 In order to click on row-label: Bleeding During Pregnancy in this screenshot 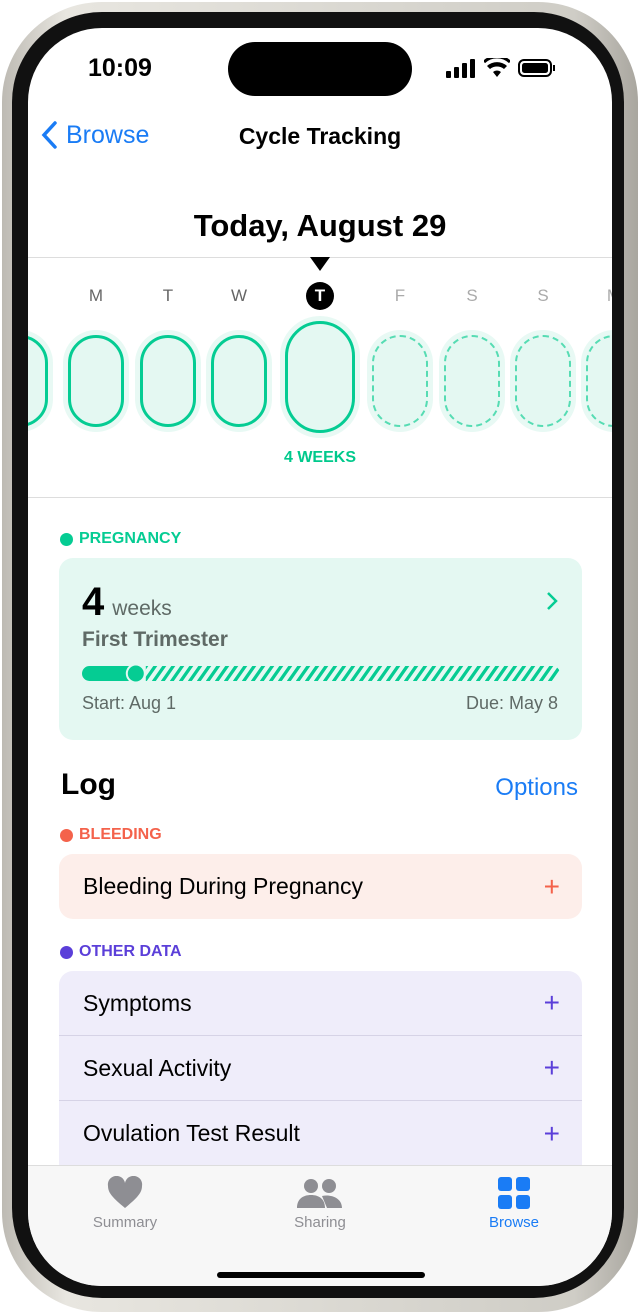, I will do `click(223, 886)`.